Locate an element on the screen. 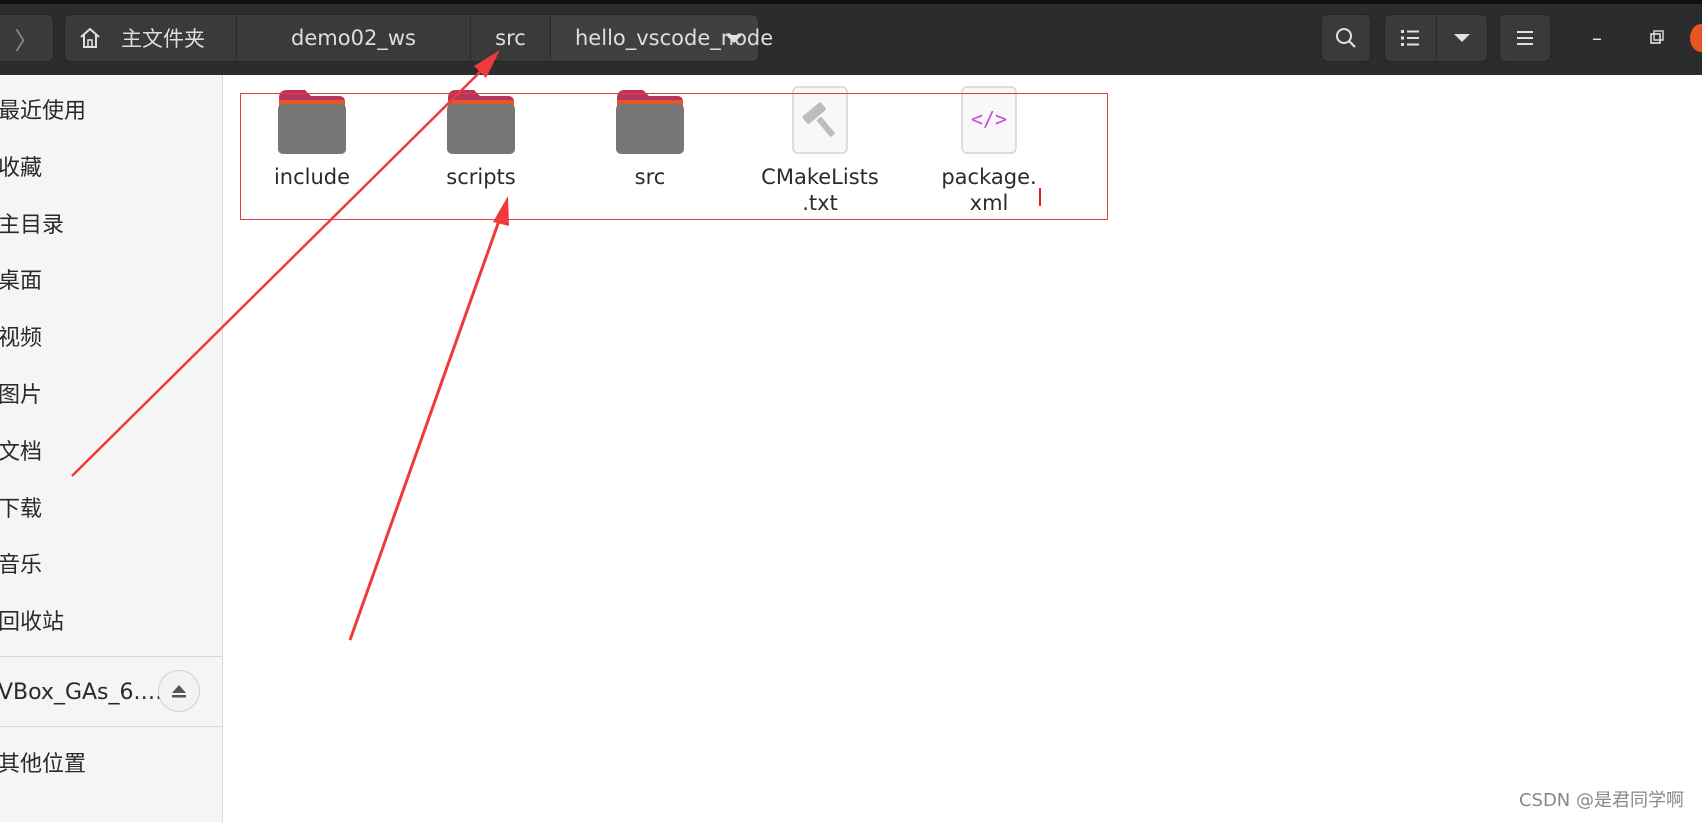  view-options-button is located at coordinates (1461, 38).